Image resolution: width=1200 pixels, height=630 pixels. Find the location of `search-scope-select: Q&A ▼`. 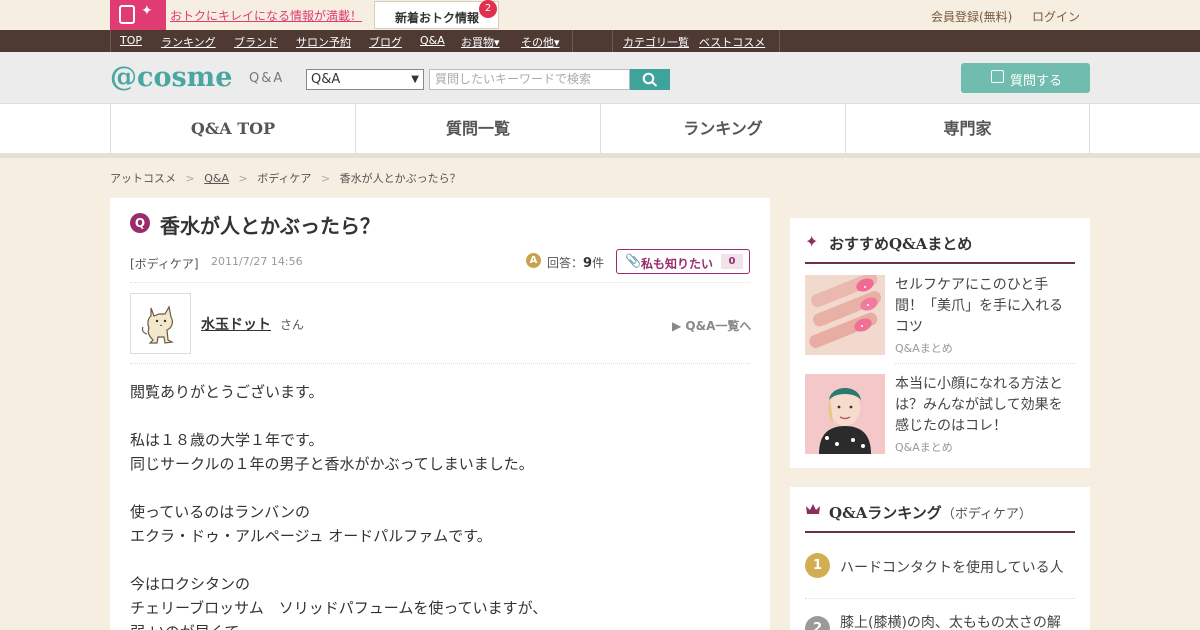

search-scope-select: Q&A ▼ is located at coordinates (365, 79).